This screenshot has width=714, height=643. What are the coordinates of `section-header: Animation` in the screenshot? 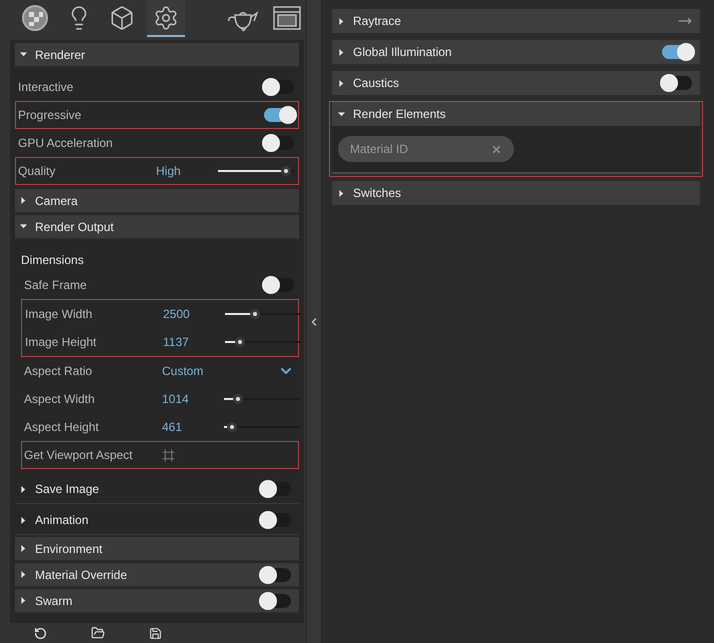 It's located at (157, 521).